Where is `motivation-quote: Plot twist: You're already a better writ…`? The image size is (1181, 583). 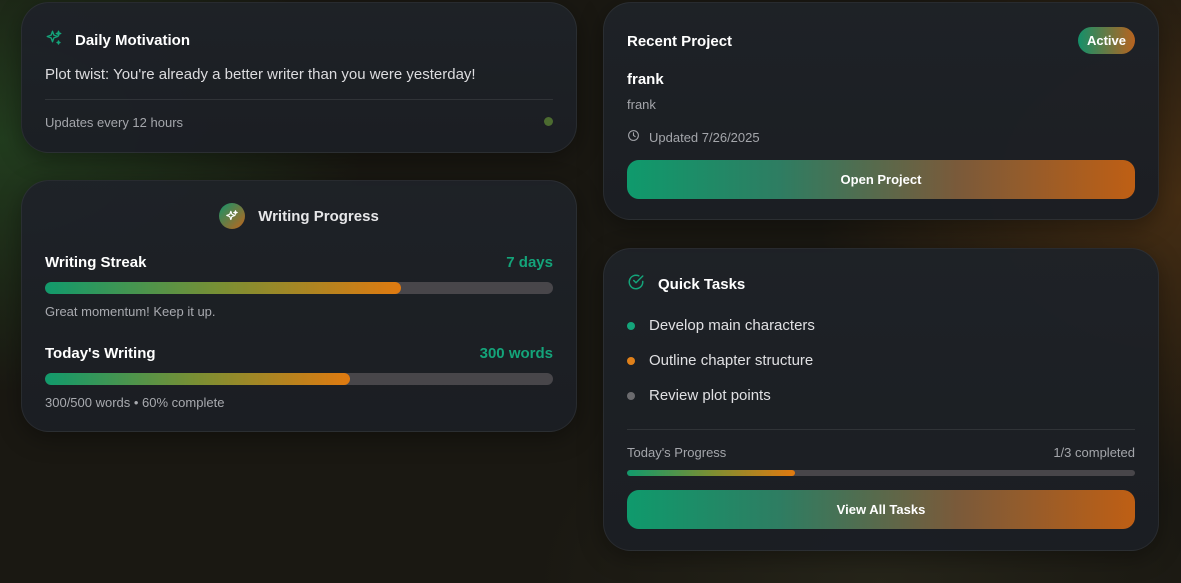
motivation-quote: Plot twist: You're already a better writ… is located at coordinates (260, 74).